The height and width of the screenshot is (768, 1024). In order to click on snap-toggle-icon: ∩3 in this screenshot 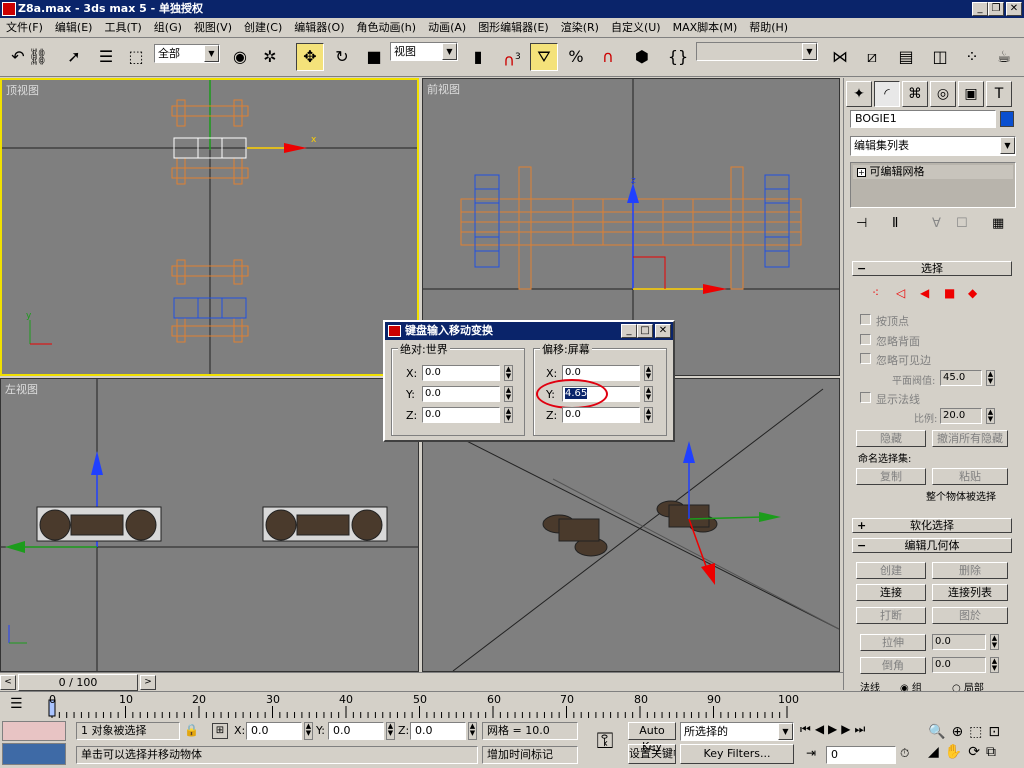, I will do `click(512, 57)`.